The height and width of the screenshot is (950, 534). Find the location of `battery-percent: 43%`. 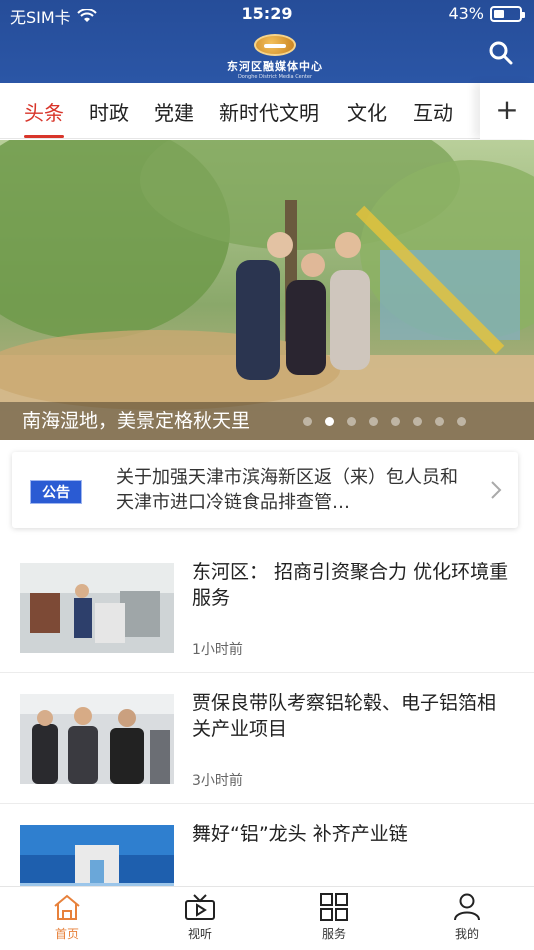

battery-percent: 43% is located at coordinates (466, 13).